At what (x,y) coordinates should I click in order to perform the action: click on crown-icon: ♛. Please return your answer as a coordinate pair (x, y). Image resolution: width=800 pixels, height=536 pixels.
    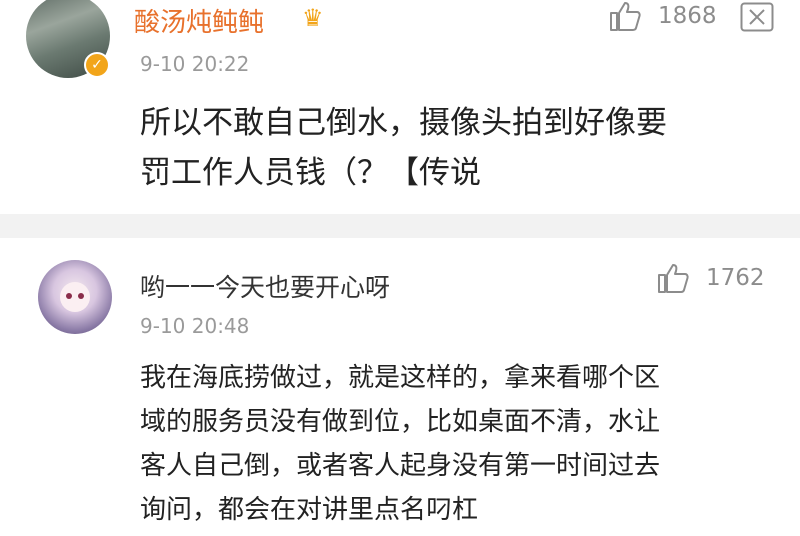
    Looking at the image, I should click on (313, 18).